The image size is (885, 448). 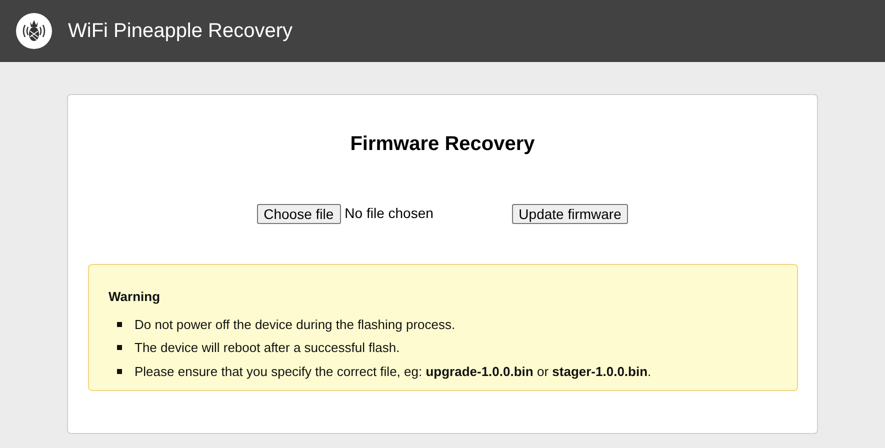 What do you see at coordinates (298, 214) in the screenshot?
I see `choose-file-button: Choose file` at bounding box center [298, 214].